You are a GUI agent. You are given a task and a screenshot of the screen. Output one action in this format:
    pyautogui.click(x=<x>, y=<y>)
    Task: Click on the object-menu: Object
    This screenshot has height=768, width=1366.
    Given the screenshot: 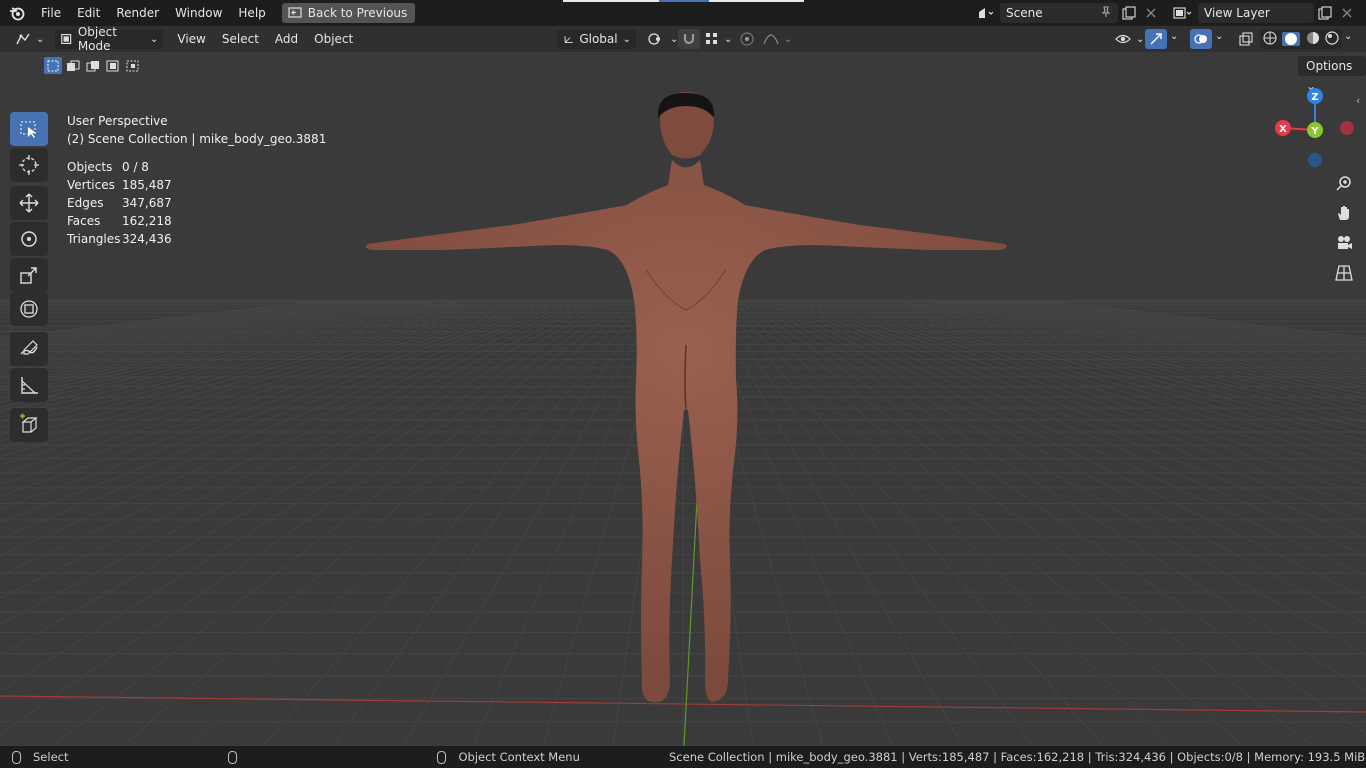 What is the action you would take?
    pyautogui.click(x=333, y=39)
    